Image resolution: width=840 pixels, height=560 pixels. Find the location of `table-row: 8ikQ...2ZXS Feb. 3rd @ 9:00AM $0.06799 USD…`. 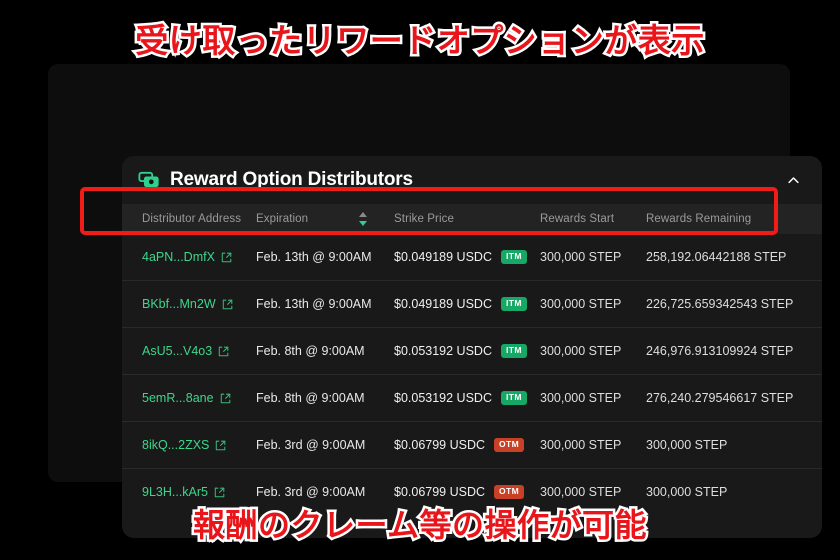

table-row: 8ikQ...2ZXS Feb. 3rd @ 9:00AM $0.06799 USD… is located at coordinates (472, 445).